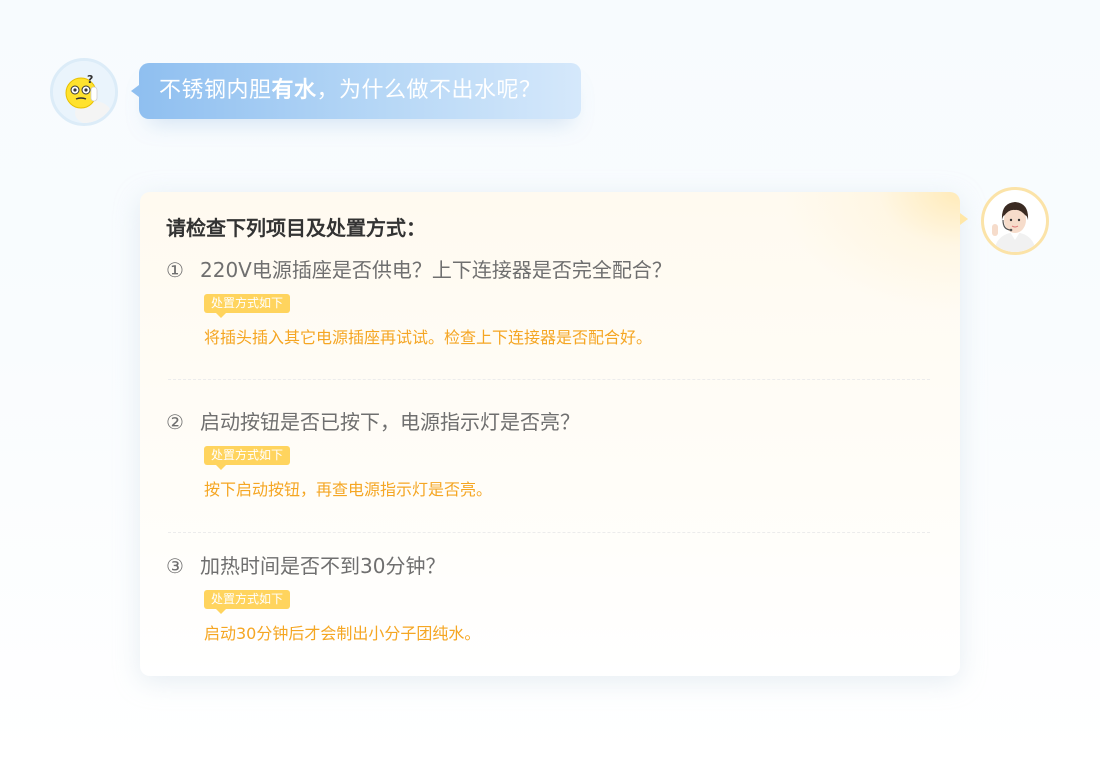 This screenshot has height=760, width=1100. What do you see at coordinates (294, 90) in the screenshot?
I see `question-highlight: 有水` at bounding box center [294, 90].